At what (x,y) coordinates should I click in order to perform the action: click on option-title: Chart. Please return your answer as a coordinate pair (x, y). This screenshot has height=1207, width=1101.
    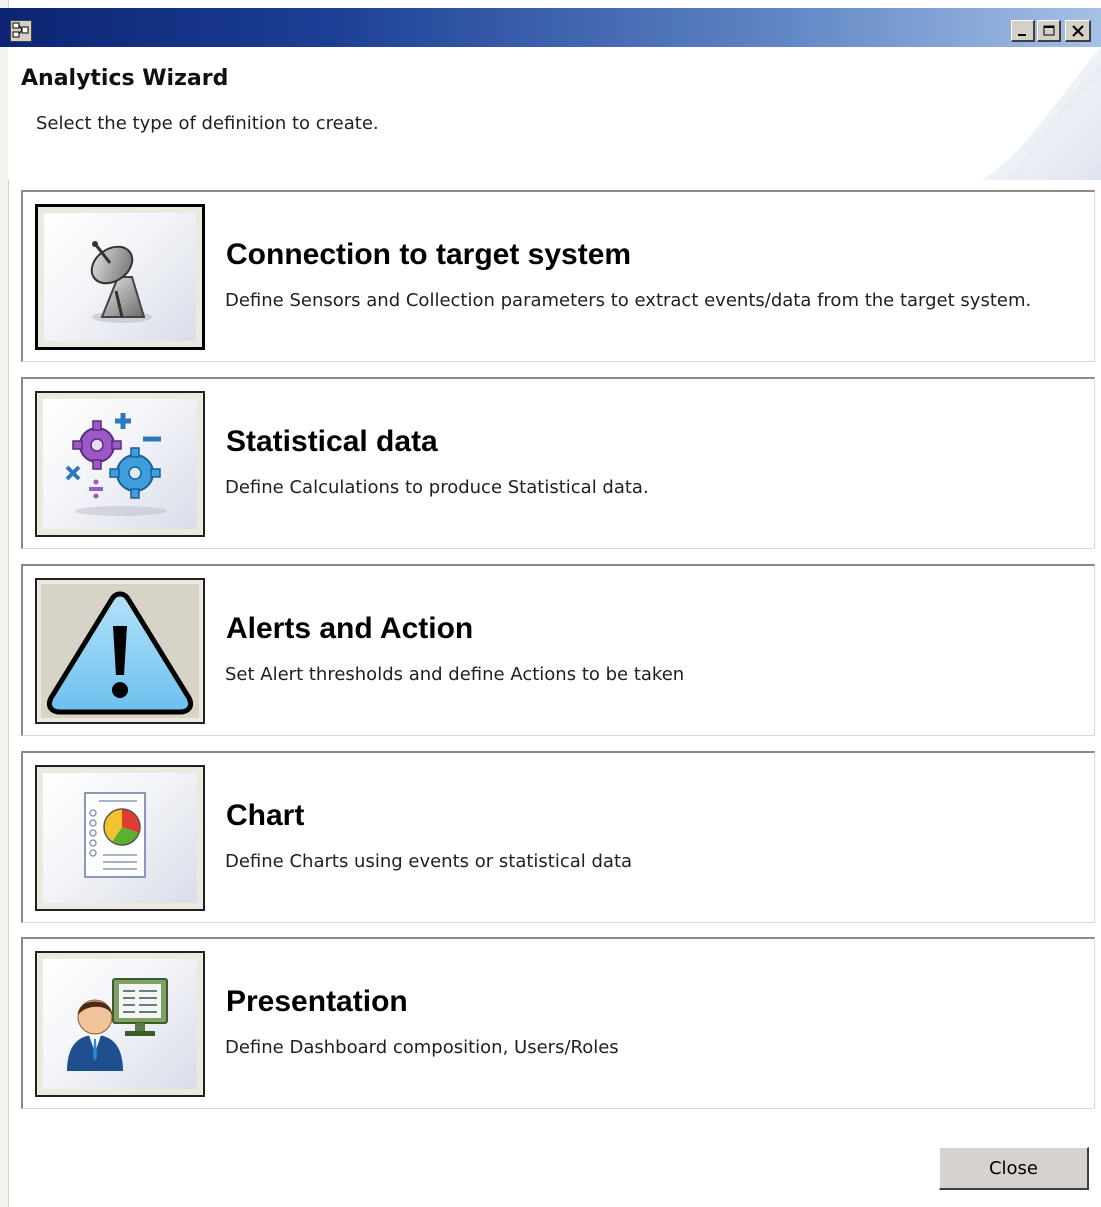
    Looking at the image, I should click on (265, 815).